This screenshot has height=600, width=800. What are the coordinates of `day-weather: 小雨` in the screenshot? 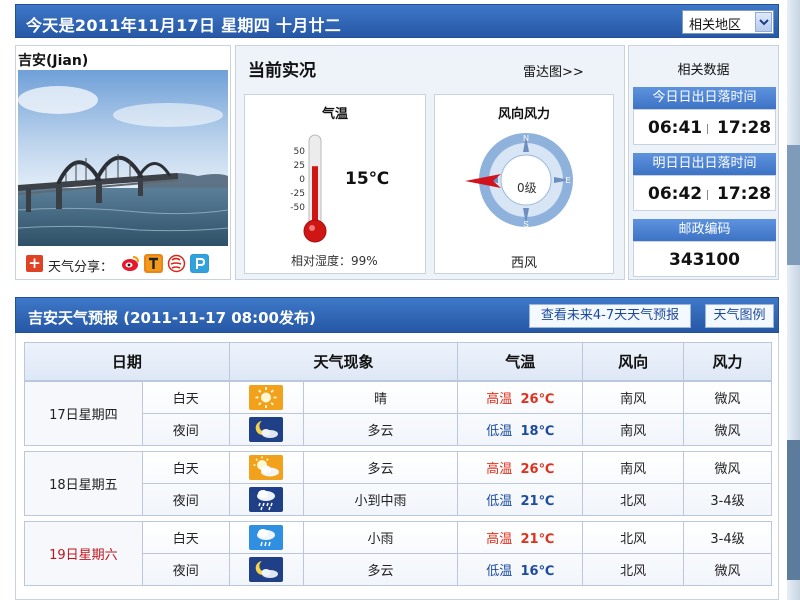 It's located at (380, 537).